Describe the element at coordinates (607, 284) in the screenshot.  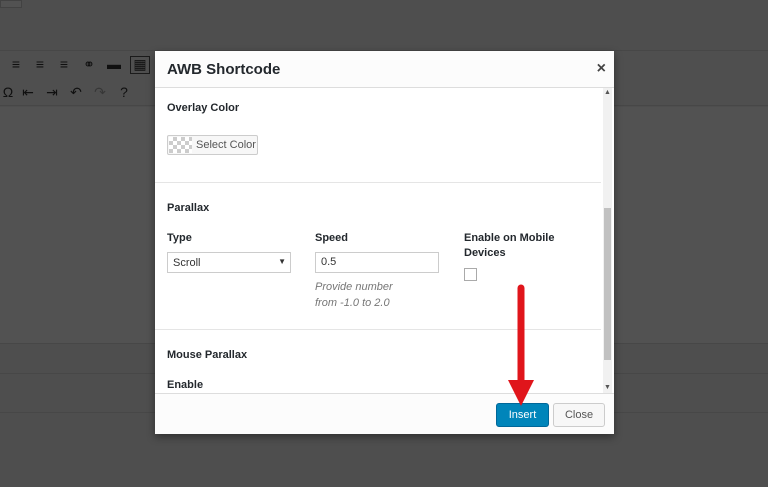
I see `scrollbar-thumb` at that location.